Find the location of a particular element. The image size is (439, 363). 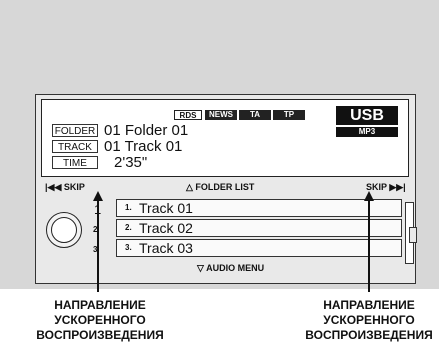

track-list-item: 3. Track 03 is located at coordinates (259, 248).